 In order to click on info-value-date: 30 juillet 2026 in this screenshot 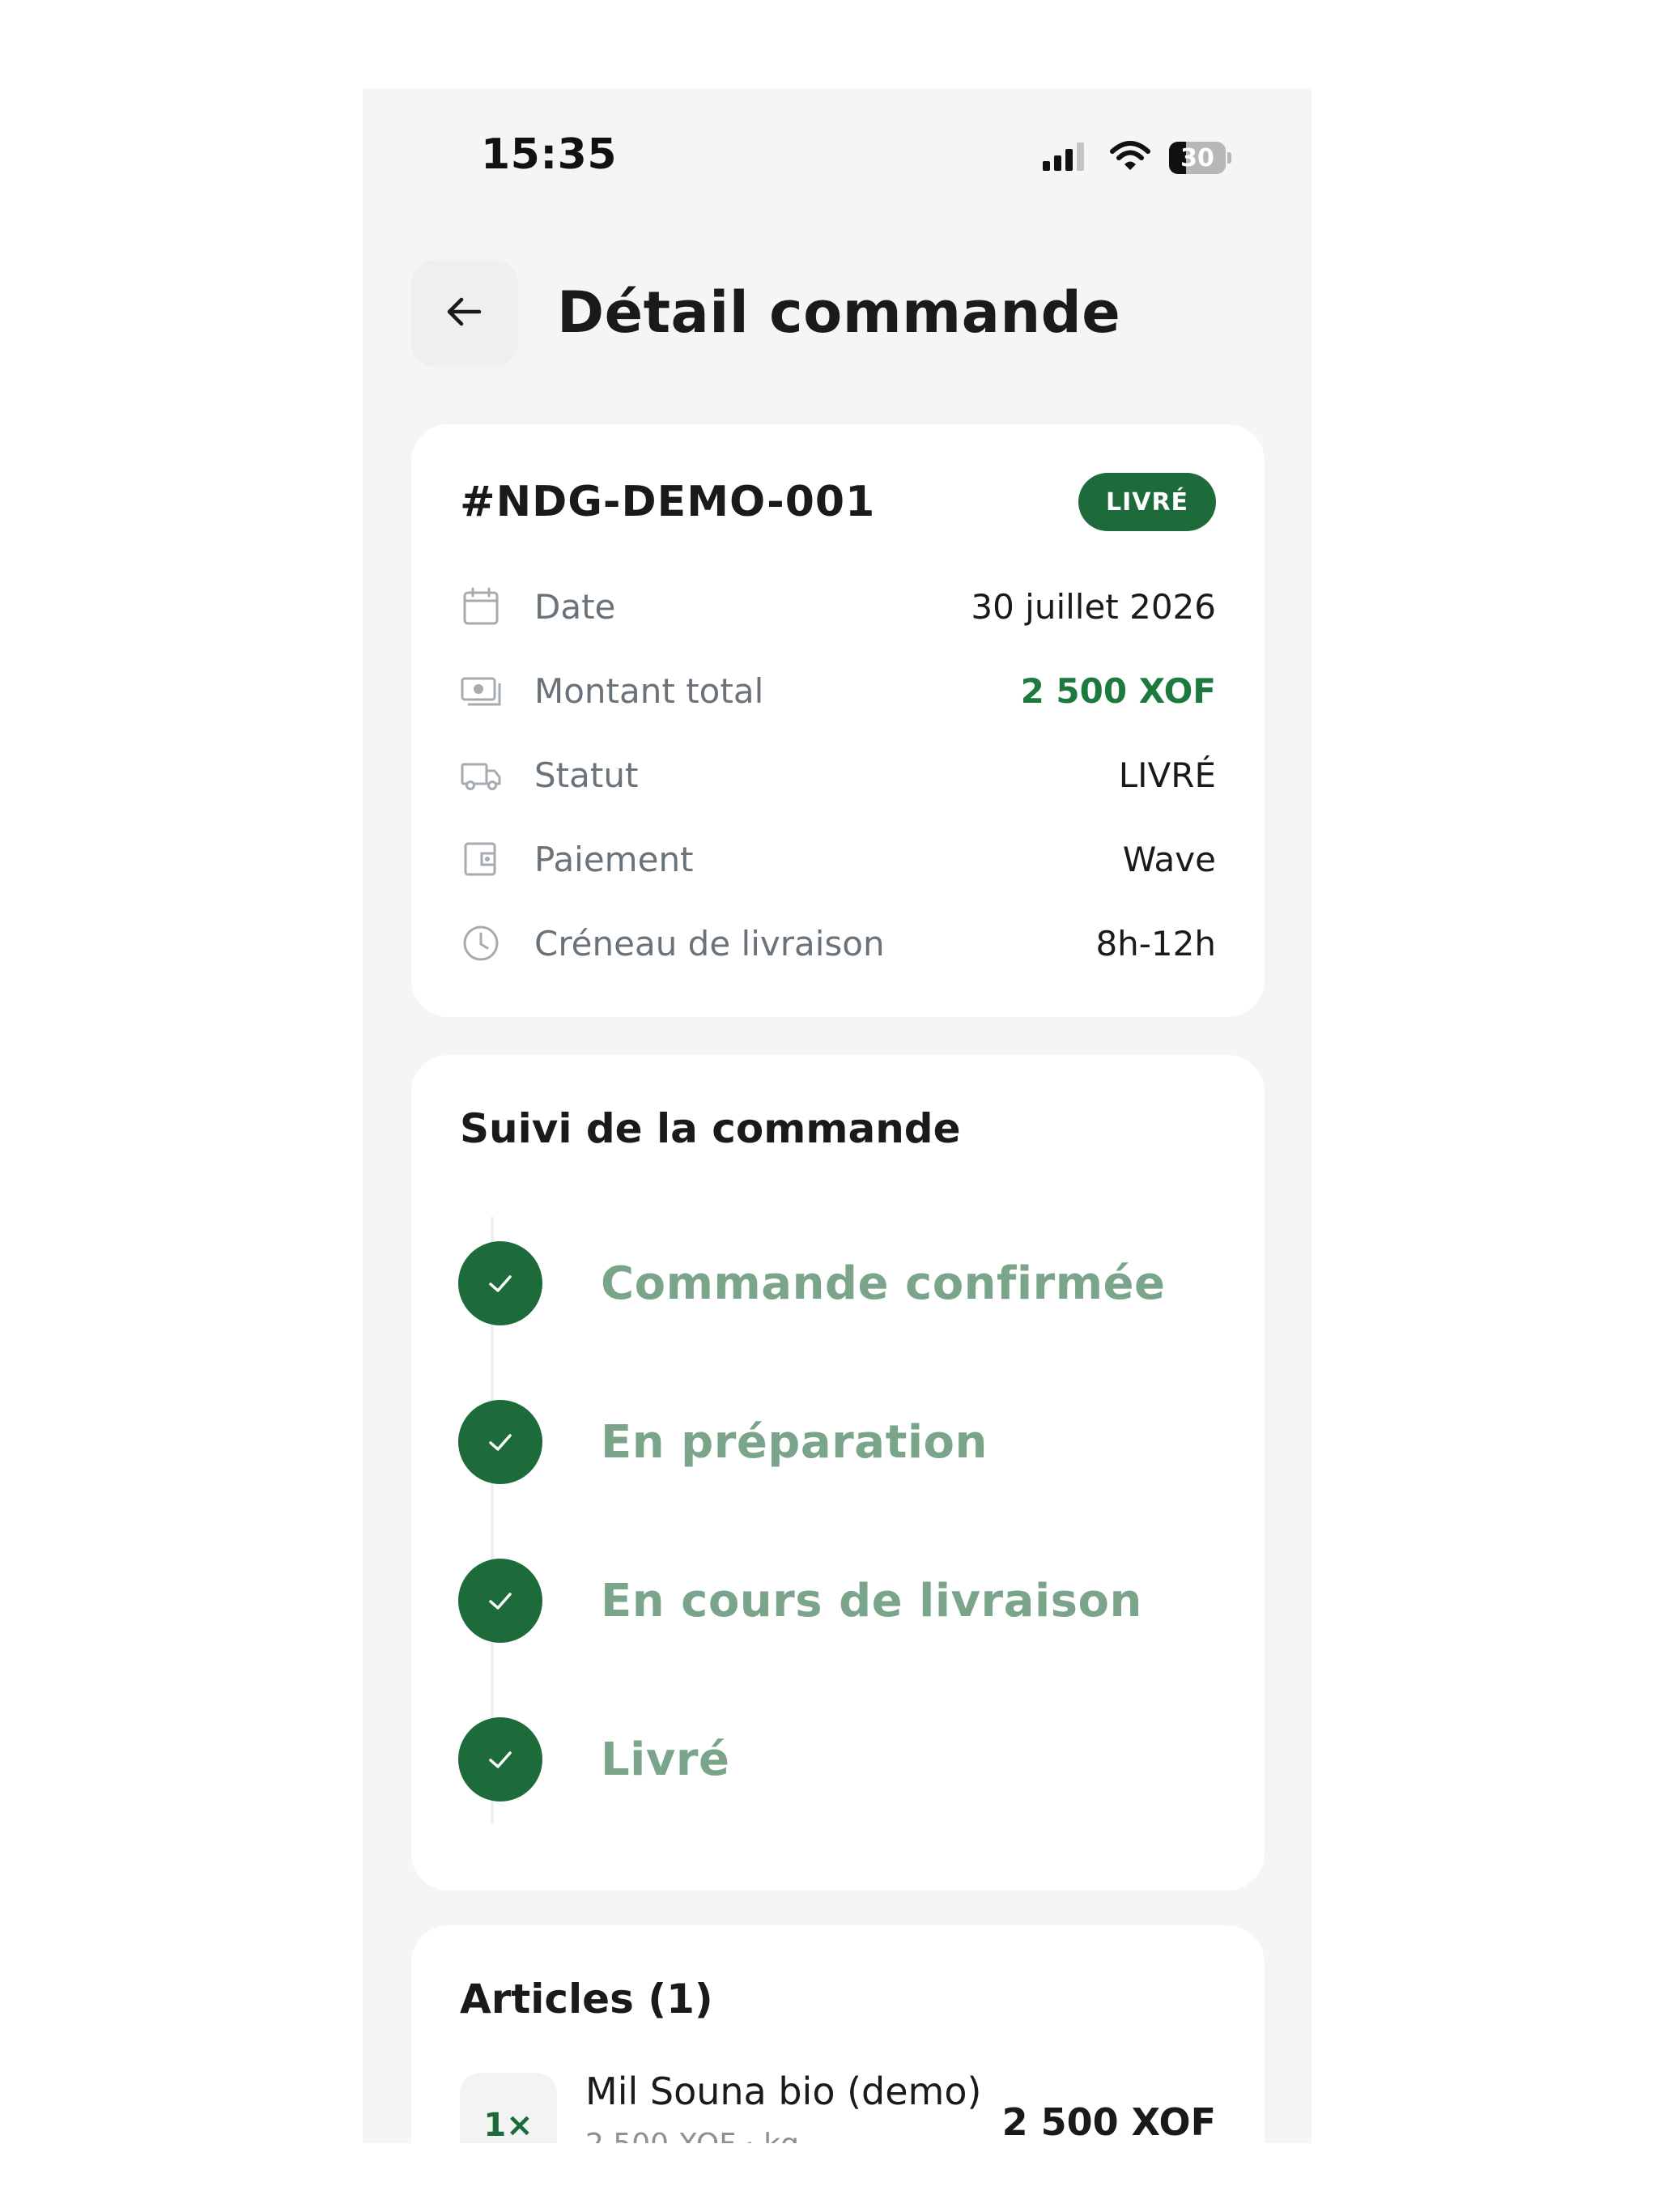, I will do `click(1093, 606)`.